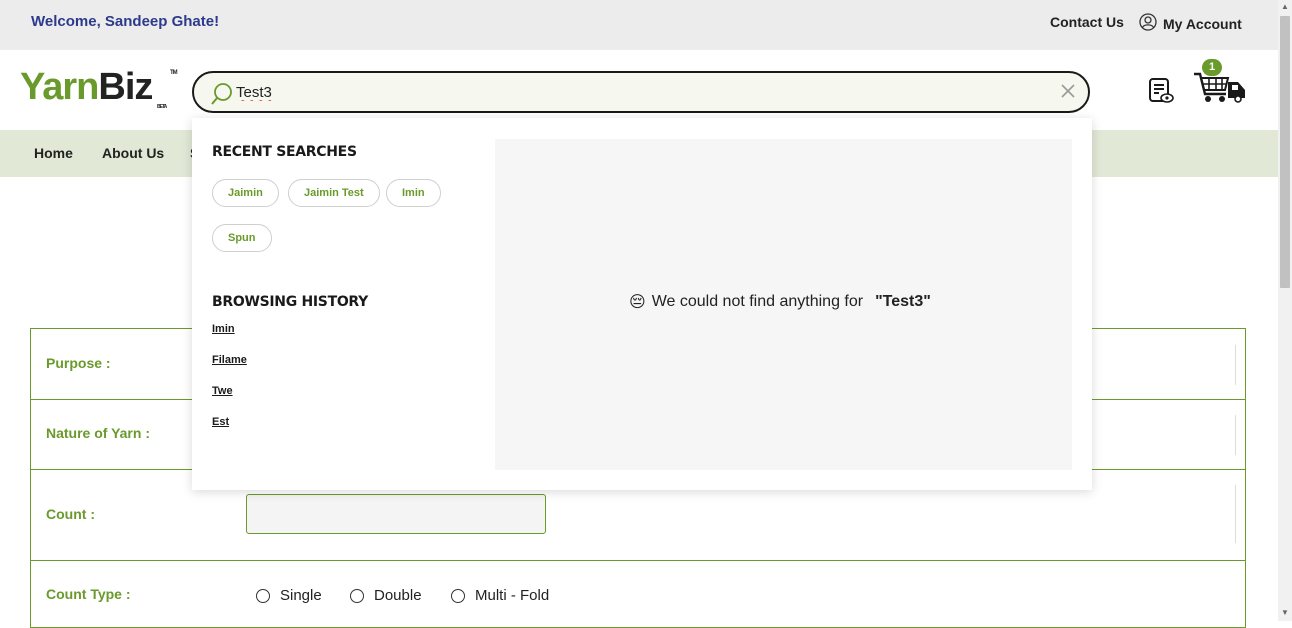  I want to click on browsing-history-heading: BROWSING HISTORY, so click(290, 302).